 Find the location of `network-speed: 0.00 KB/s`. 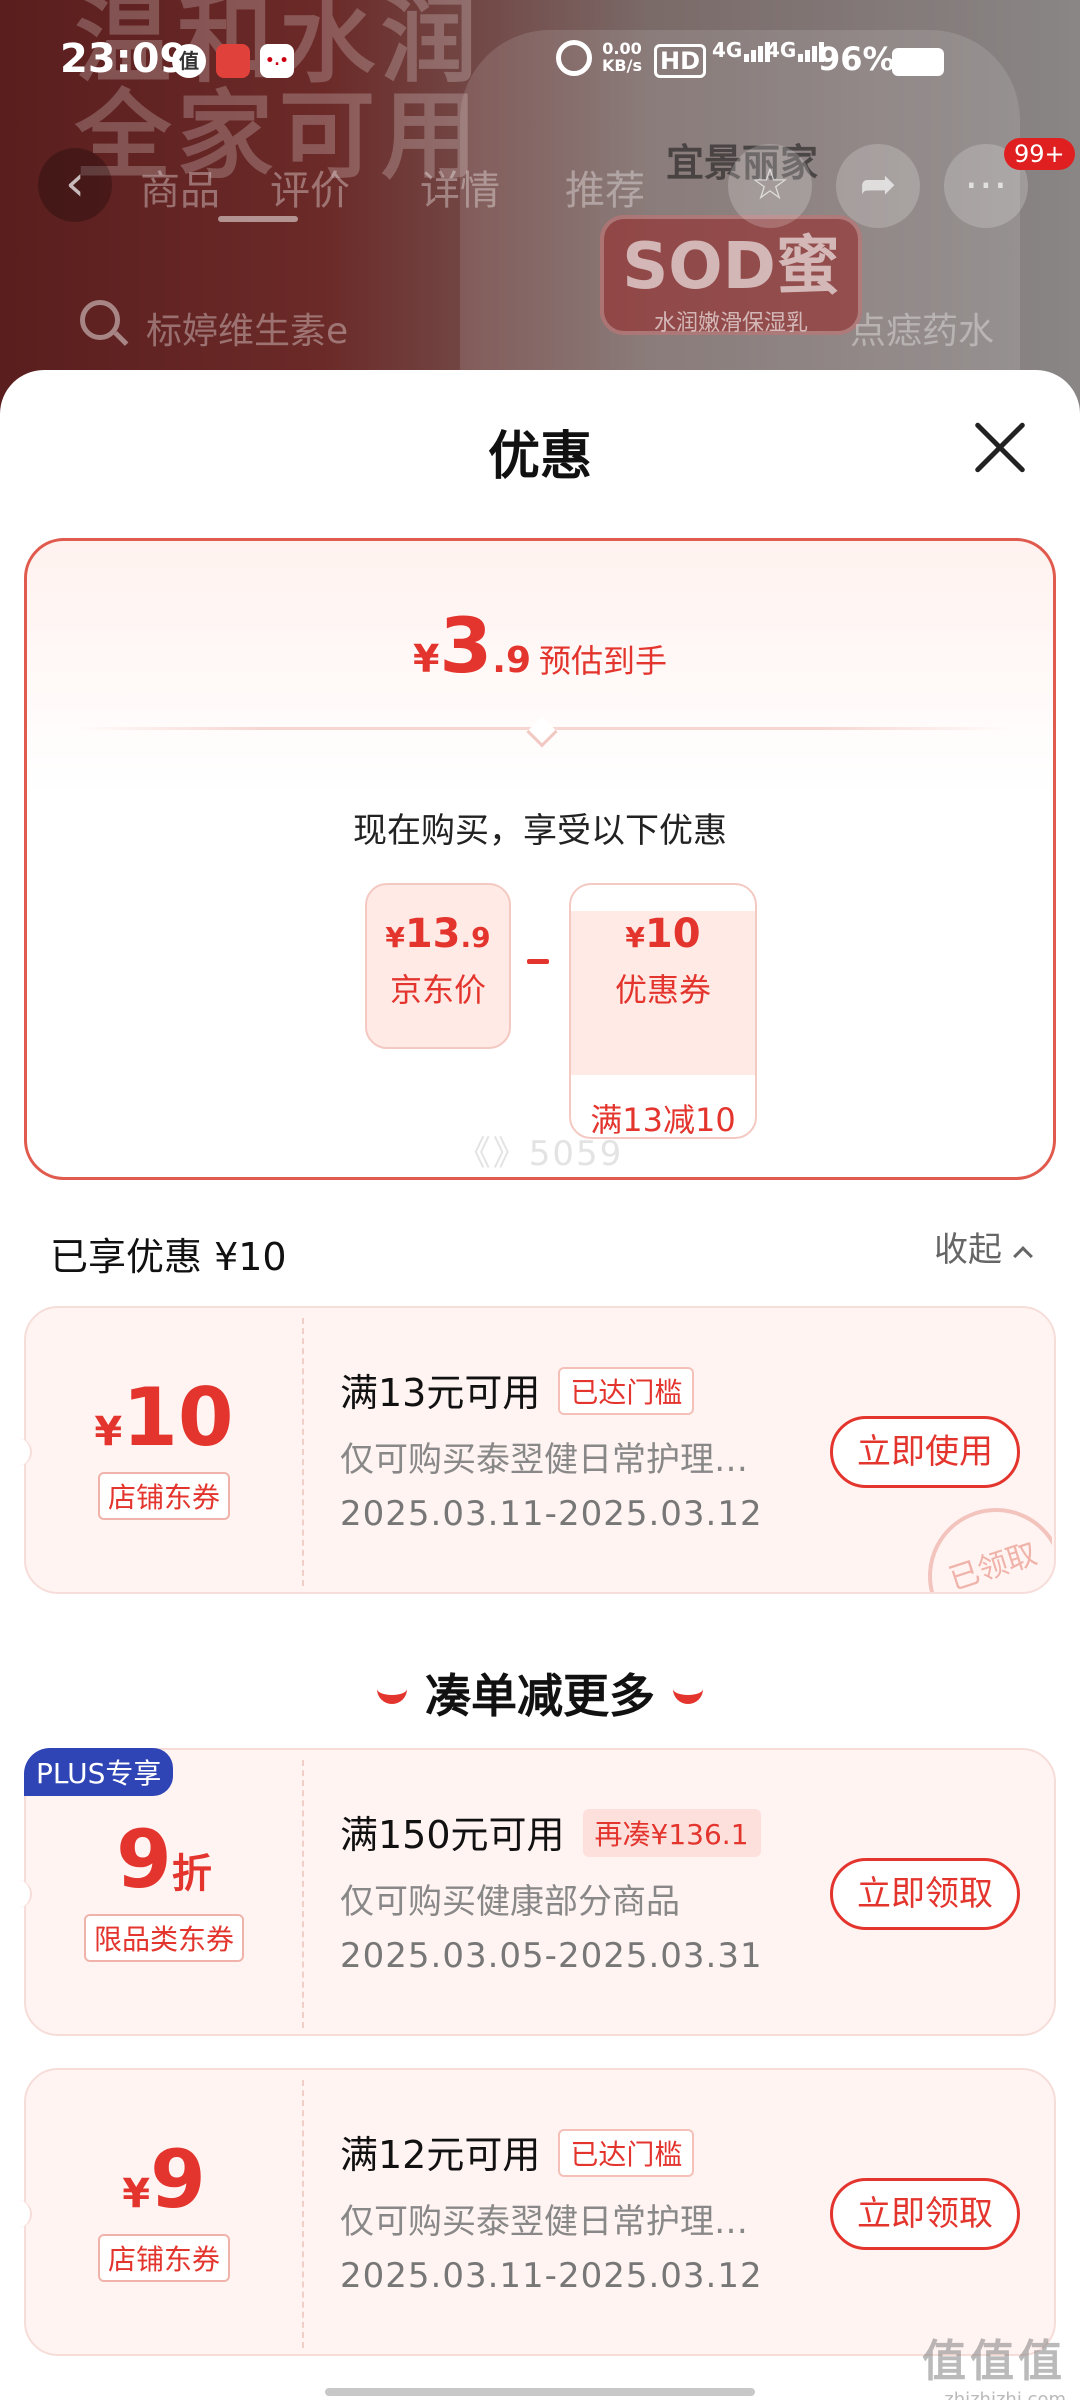

network-speed: 0.00 KB/s is located at coordinates (622, 57).